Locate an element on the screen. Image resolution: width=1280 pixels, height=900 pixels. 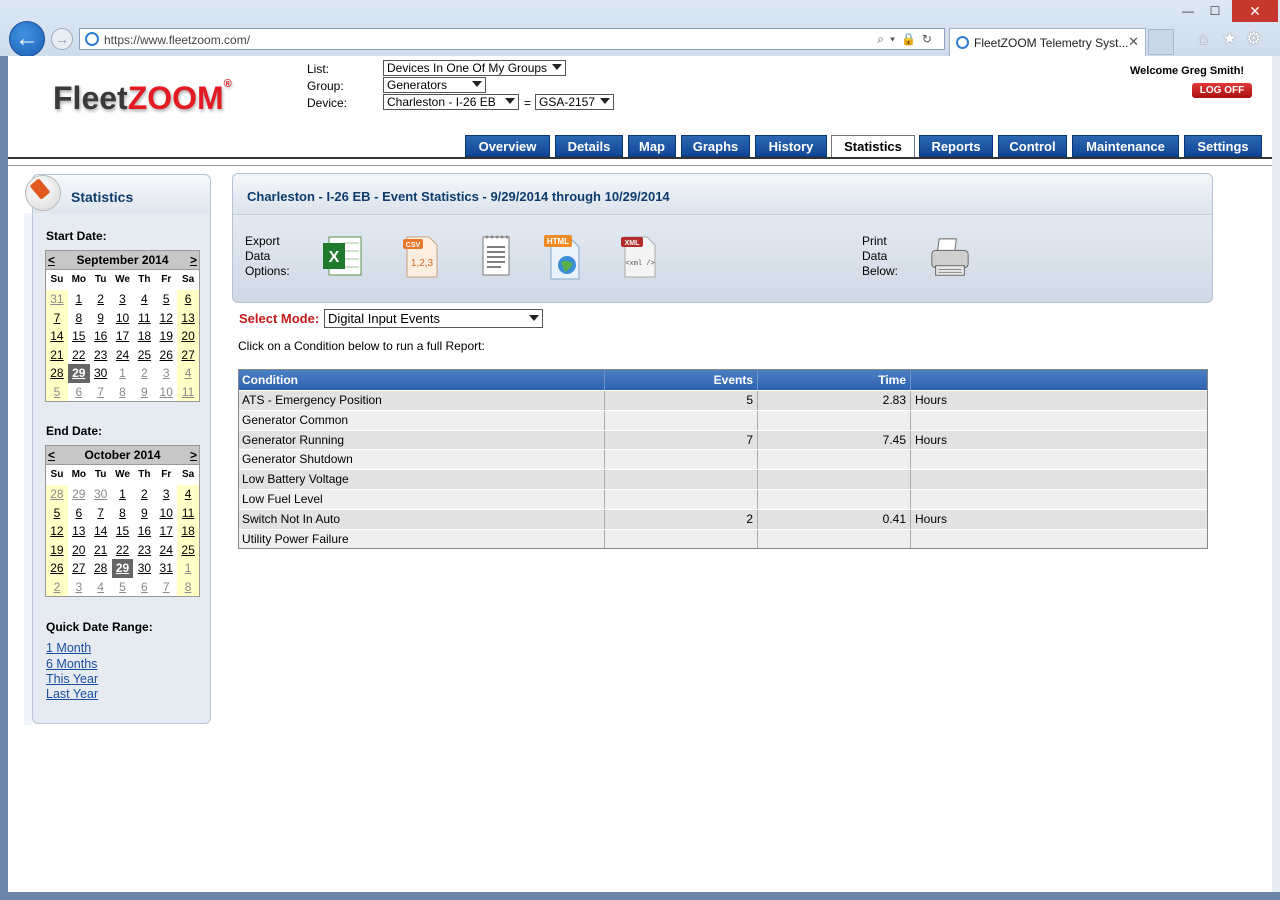
favorites-star-icon: ★ is located at coordinates (1229, 39).